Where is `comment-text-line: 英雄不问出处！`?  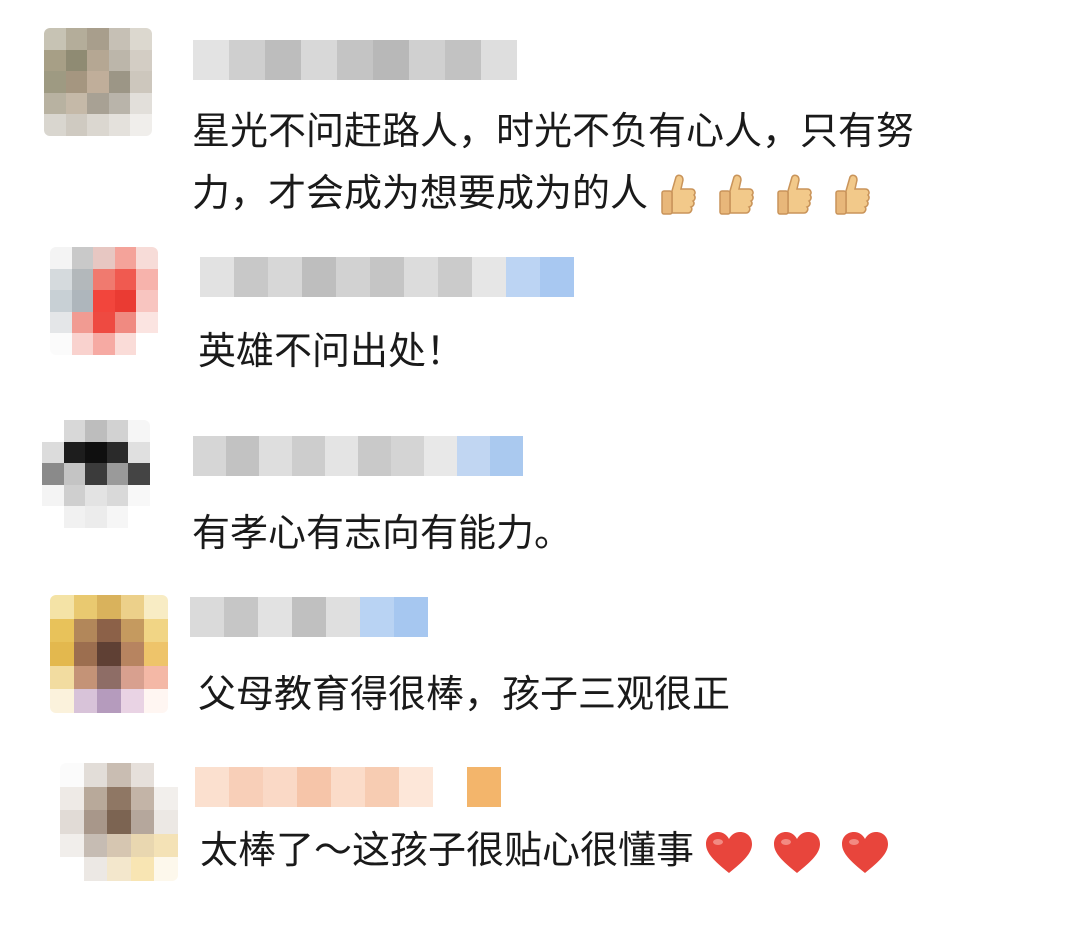
comment-text-line: 英雄不问出处！ is located at coordinates (331, 351).